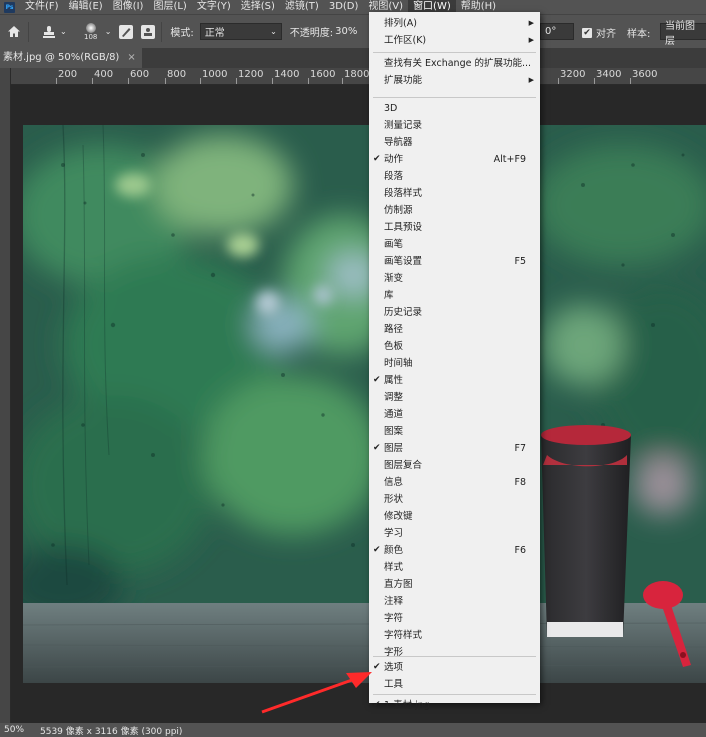 Image resolution: width=706 pixels, height=737 pixels. What do you see at coordinates (454, 431) in the screenshot?
I see `window-menu-item: 图案` at bounding box center [454, 431].